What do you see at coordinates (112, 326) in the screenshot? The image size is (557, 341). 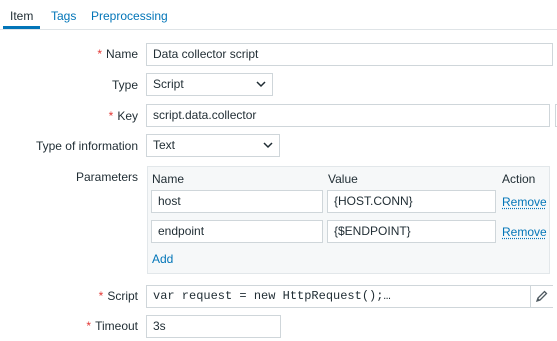 I see `timeout-label: * Timeout` at bounding box center [112, 326].